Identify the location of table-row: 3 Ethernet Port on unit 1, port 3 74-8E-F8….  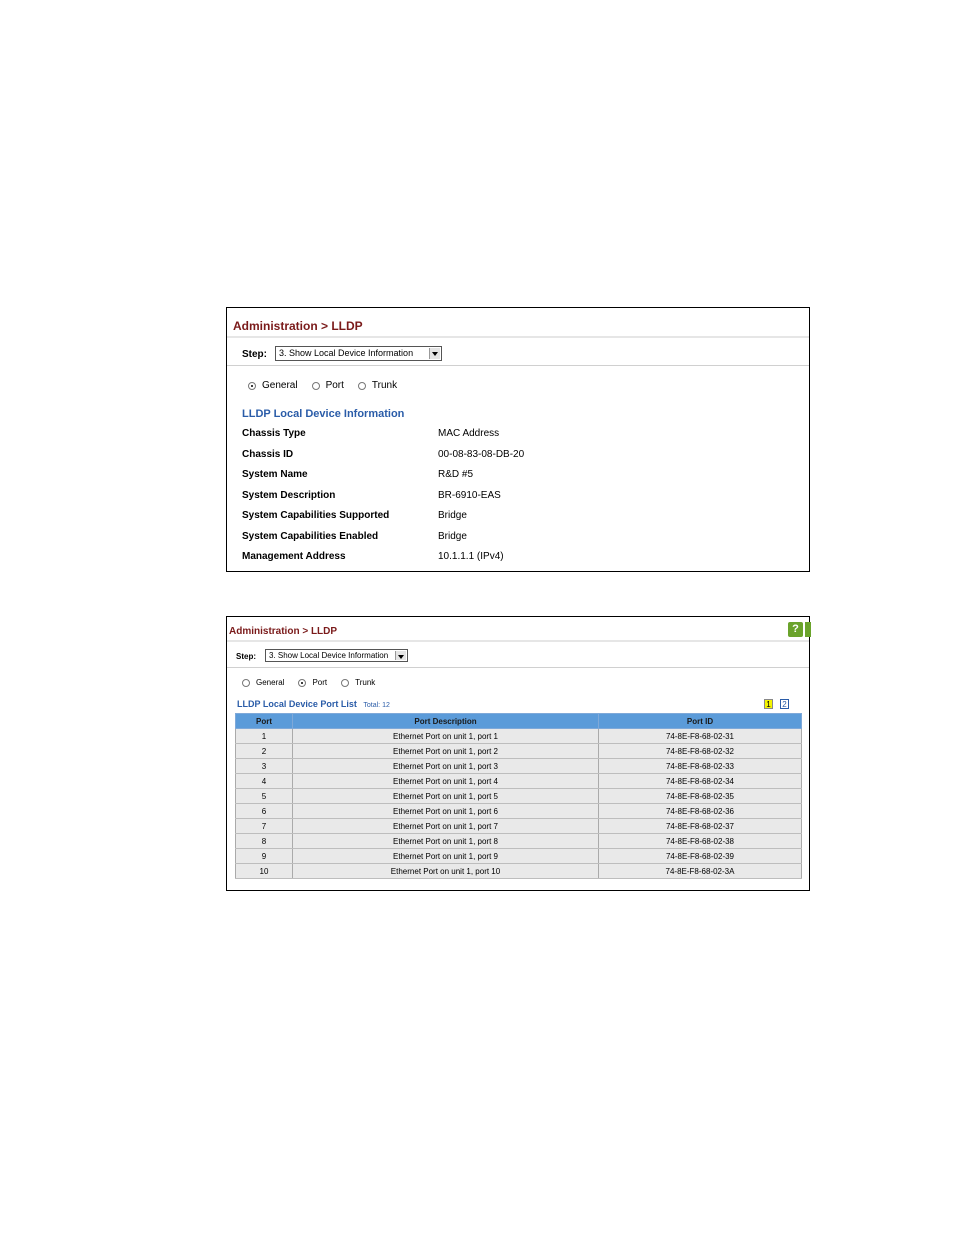
(518, 766).